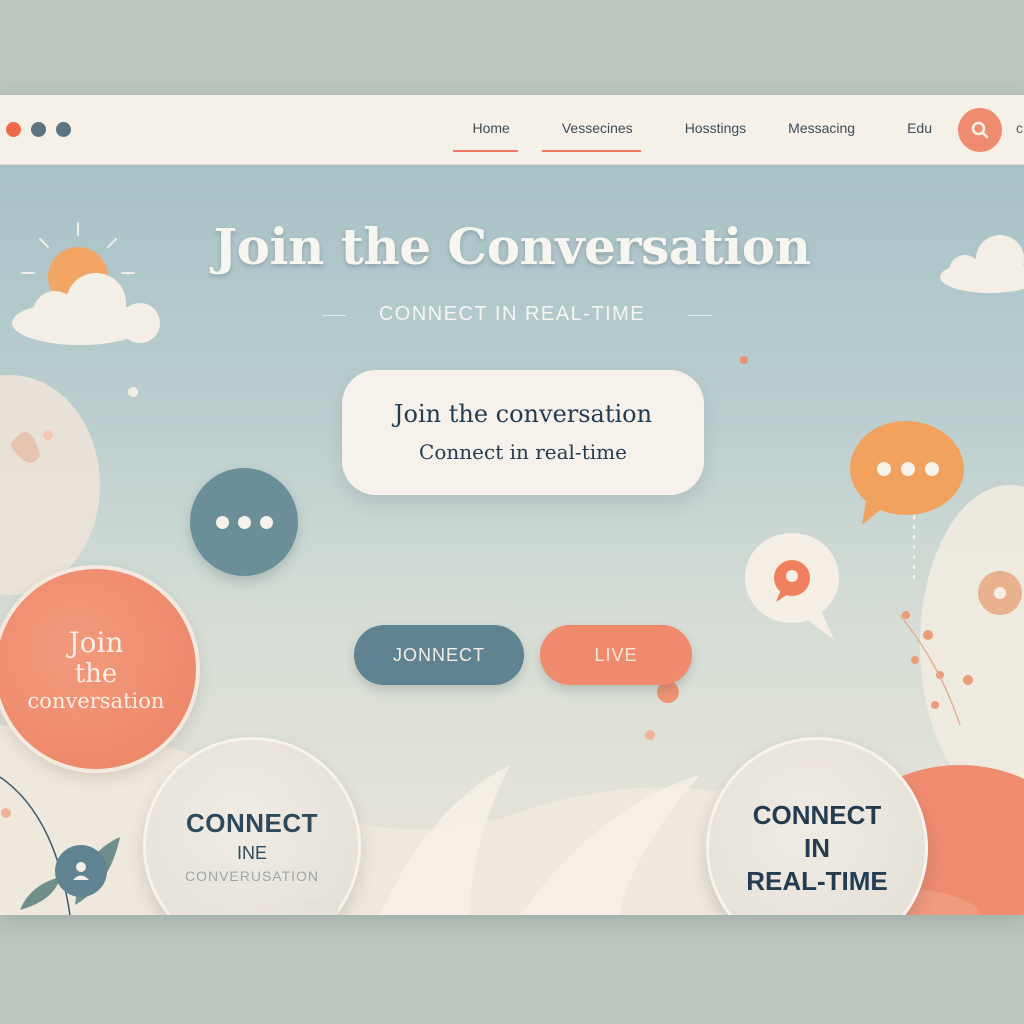  What do you see at coordinates (616, 655) in the screenshot?
I see `live-button: LIVE` at bounding box center [616, 655].